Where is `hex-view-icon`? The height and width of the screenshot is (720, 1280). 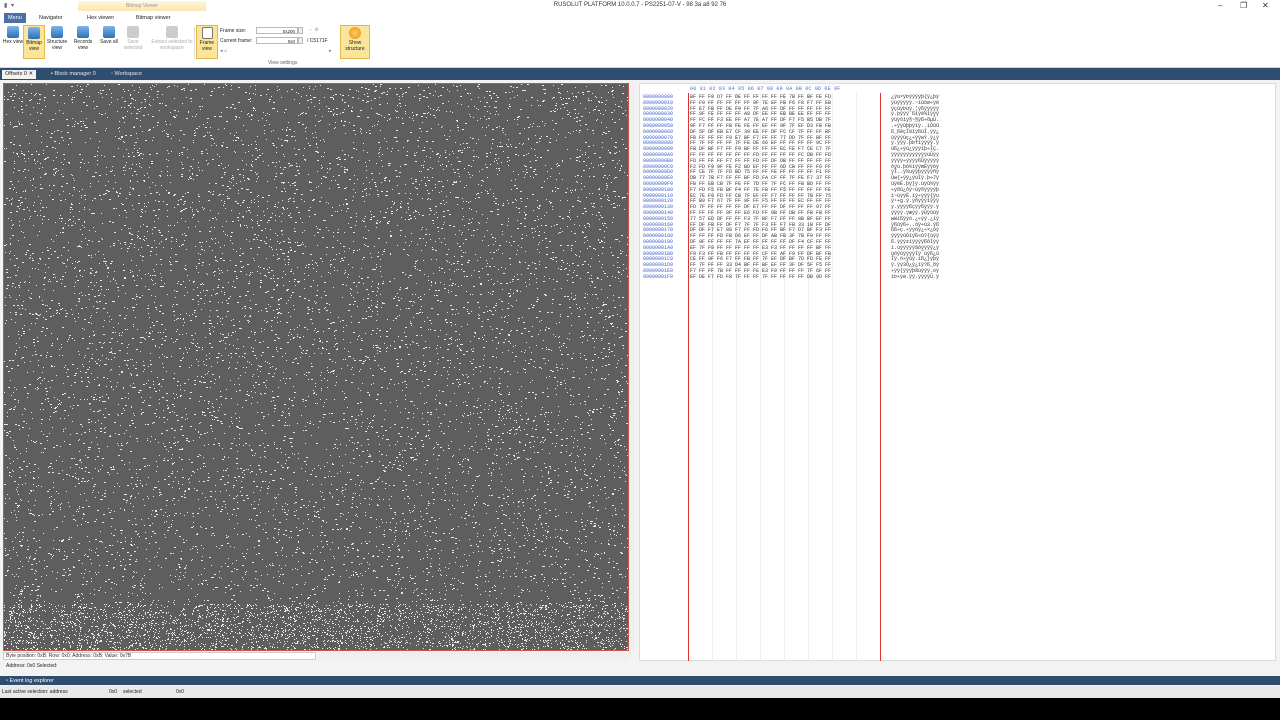 hex-view-icon is located at coordinates (13, 32).